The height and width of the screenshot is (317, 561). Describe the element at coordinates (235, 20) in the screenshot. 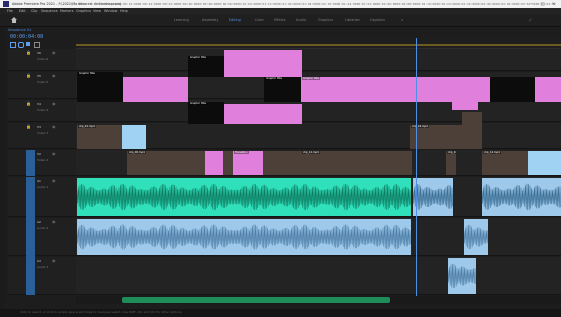

I see `workspace-editing: Editing` at that location.